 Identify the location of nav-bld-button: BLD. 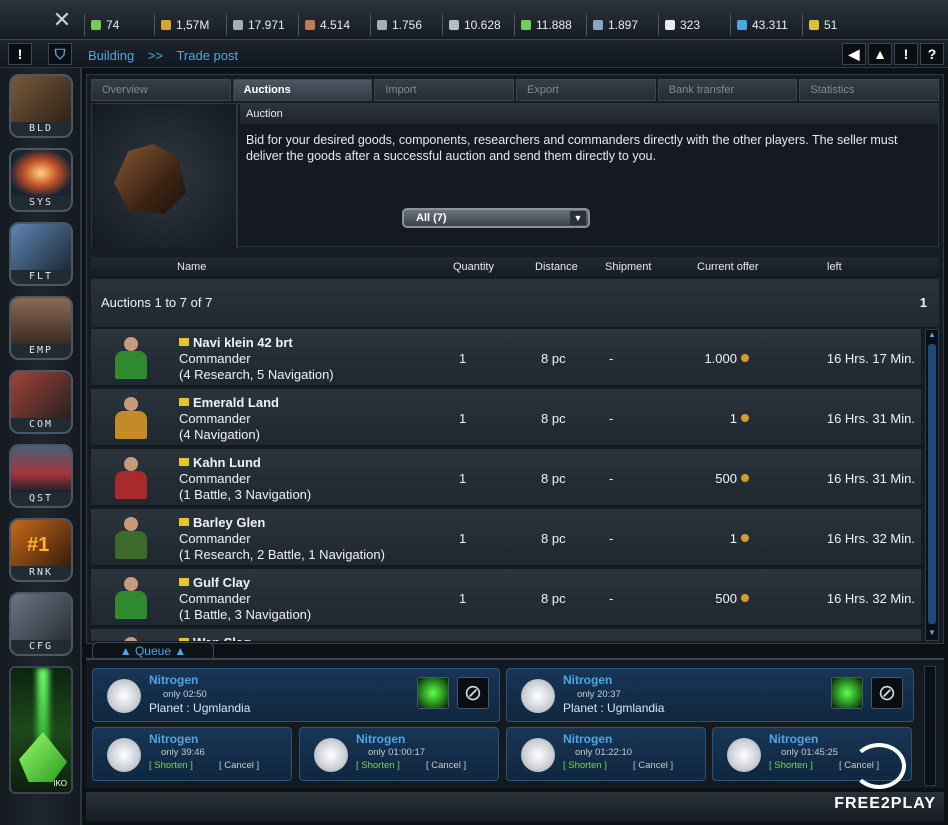
(41, 106).